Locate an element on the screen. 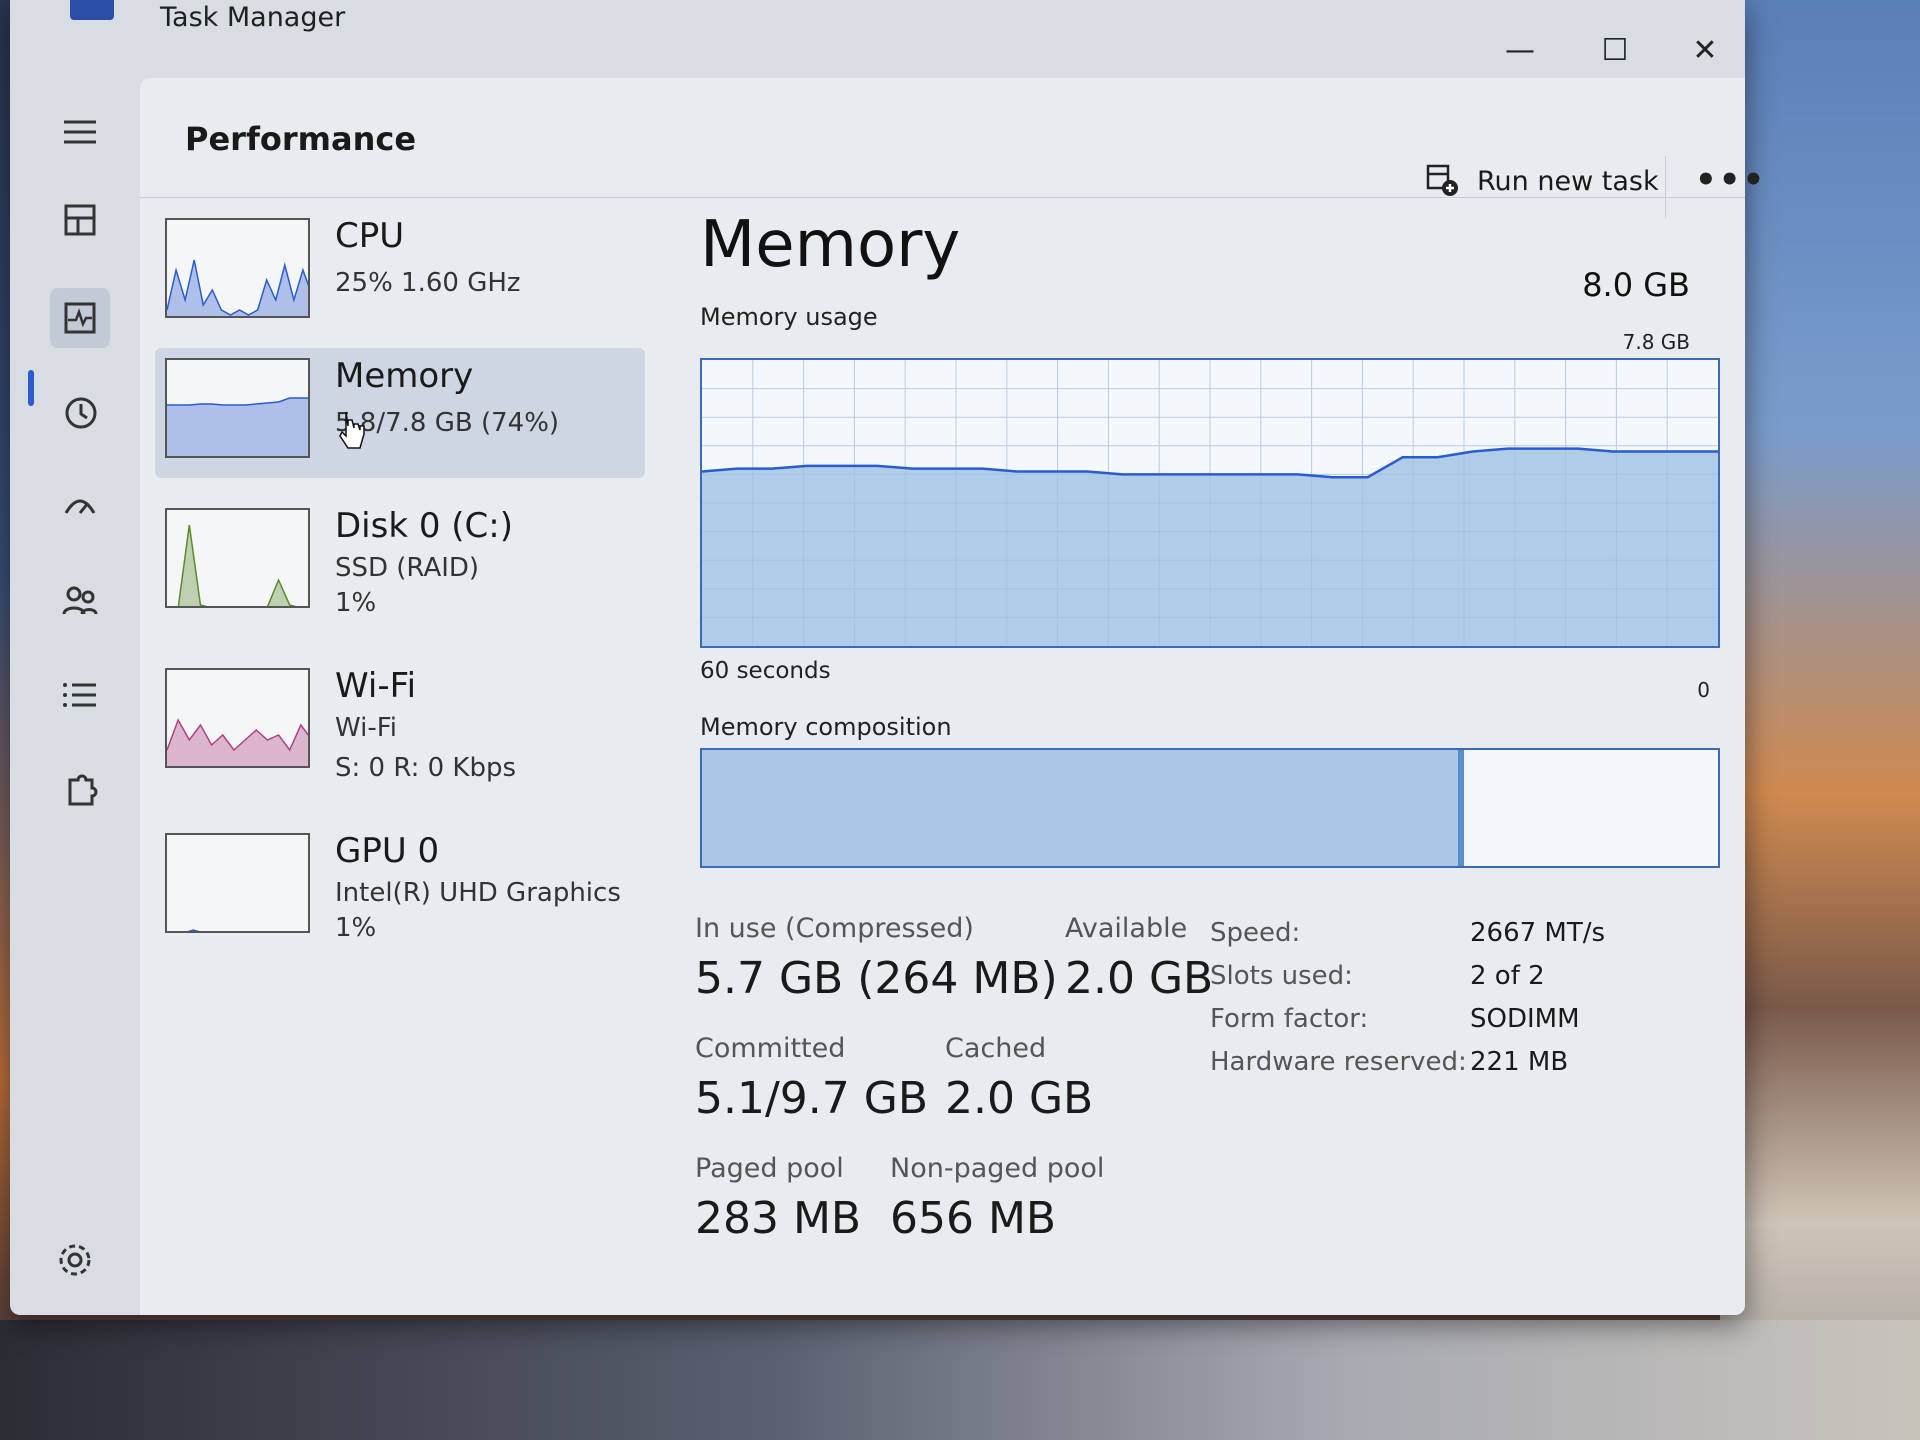 This screenshot has height=1440, width=1920. hamburger-icon is located at coordinates (80, 132).